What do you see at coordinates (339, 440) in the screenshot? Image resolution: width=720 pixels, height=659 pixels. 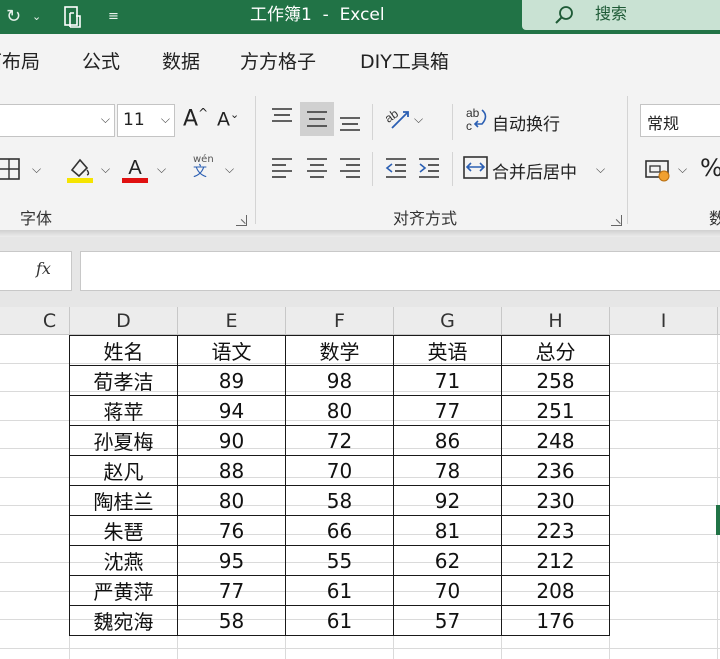 I see `math-cell: 72` at bounding box center [339, 440].